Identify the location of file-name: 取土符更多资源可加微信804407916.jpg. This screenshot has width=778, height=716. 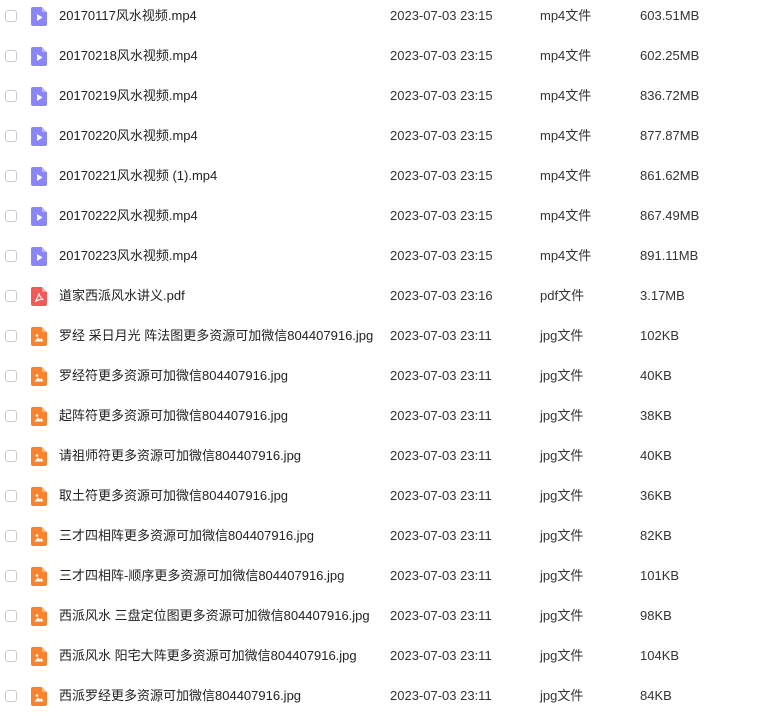
(173, 496).